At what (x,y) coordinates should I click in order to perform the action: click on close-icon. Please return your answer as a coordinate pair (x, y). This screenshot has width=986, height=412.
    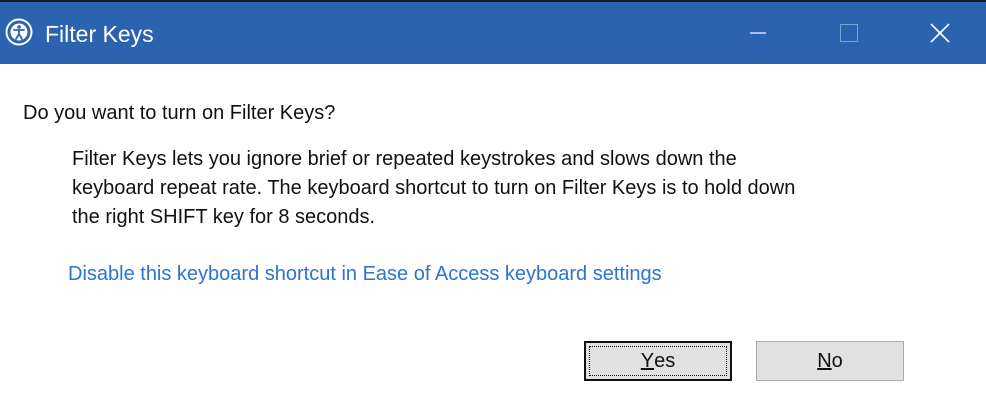
    Looking at the image, I should click on (940, 33).